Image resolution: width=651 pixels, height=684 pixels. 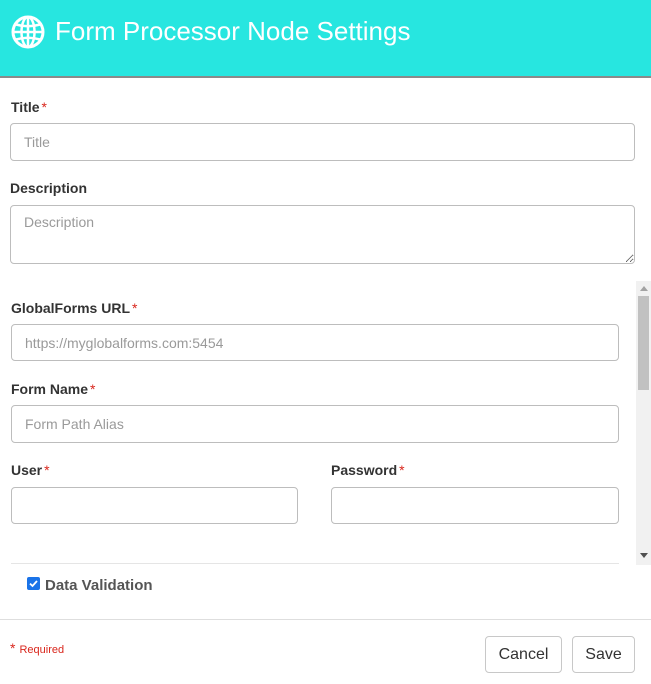 I want to click on form-name-label-text: Form Name, so click(x=50, y=389).